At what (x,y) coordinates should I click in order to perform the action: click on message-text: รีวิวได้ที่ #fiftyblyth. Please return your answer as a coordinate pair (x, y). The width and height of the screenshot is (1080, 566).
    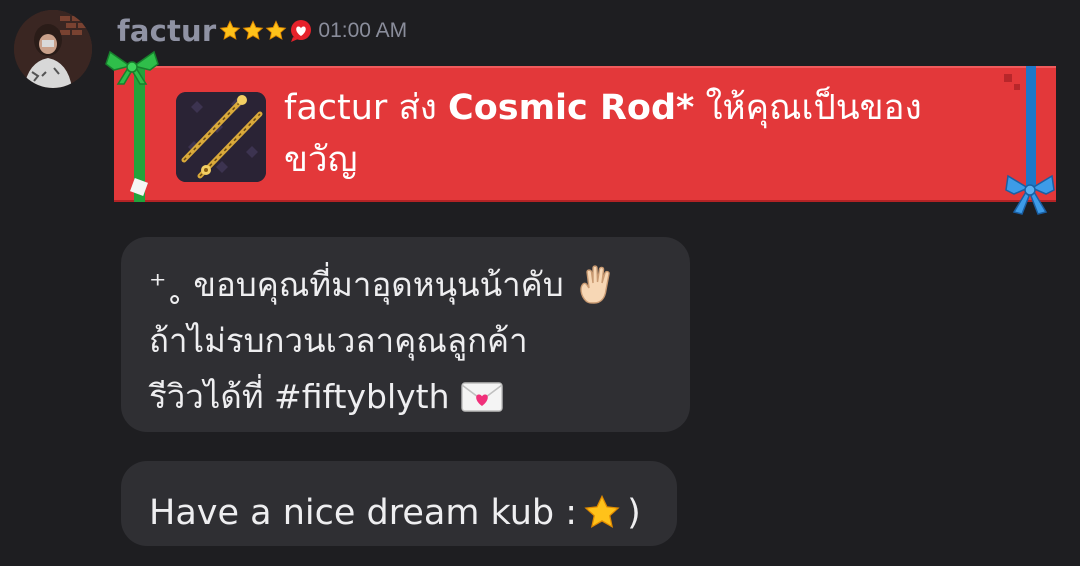
    Looking at the image, I should click on (299, 396).